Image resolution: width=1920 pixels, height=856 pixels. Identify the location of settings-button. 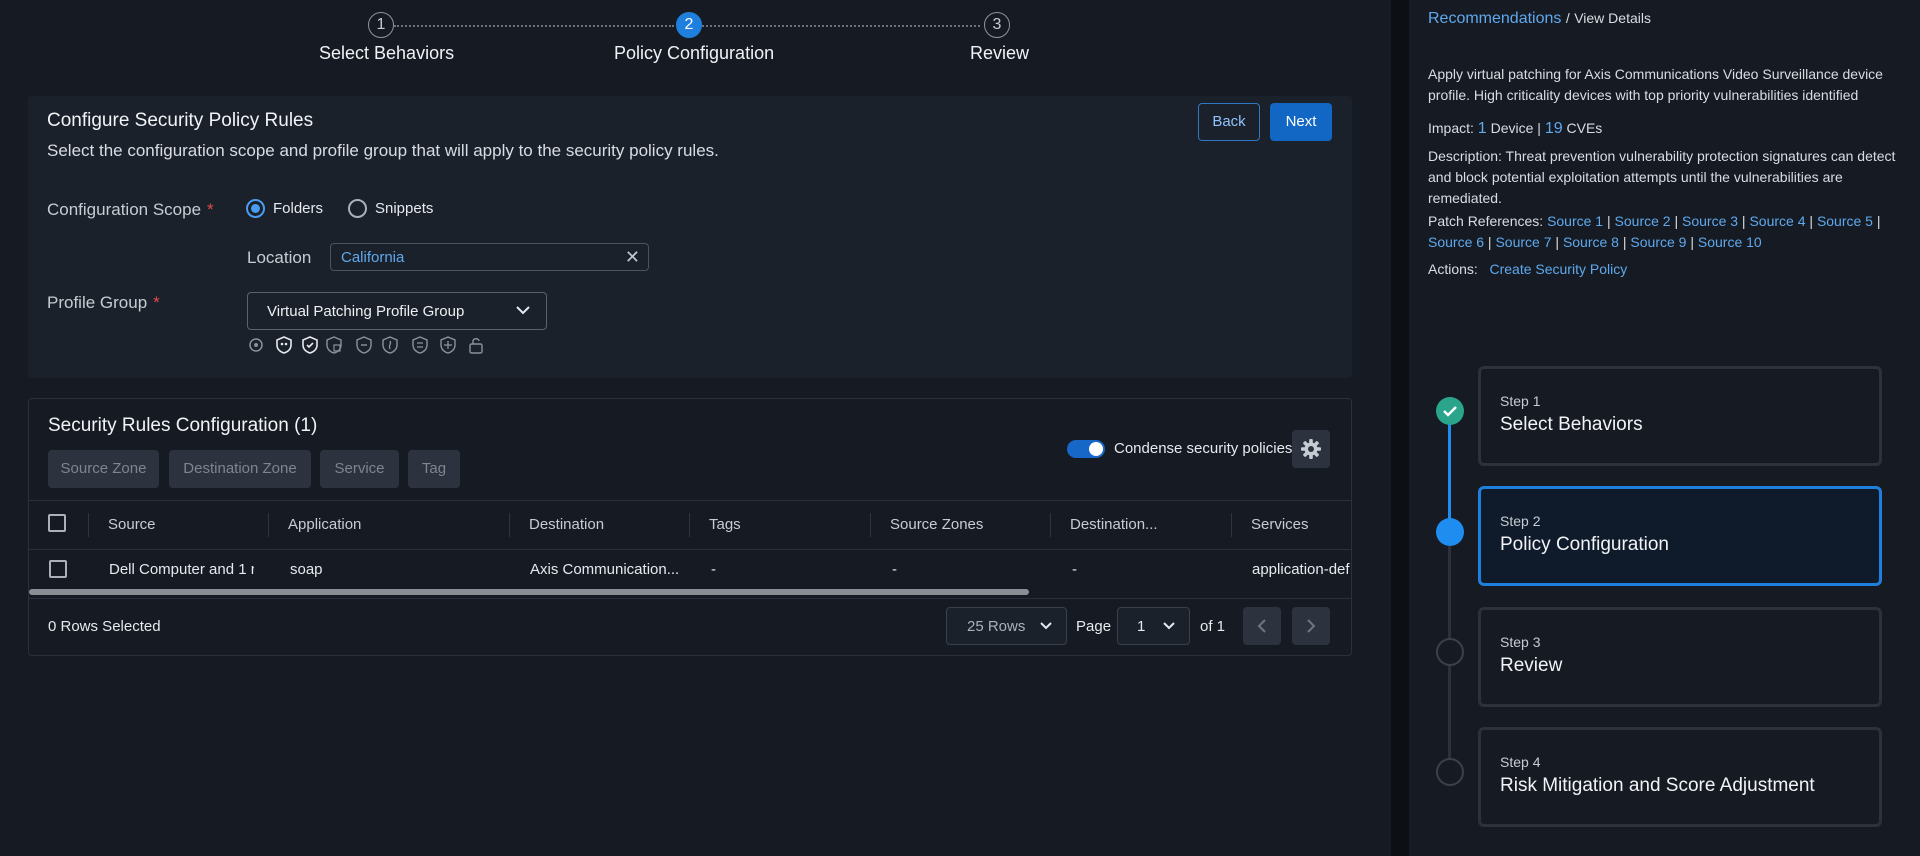
(1311, 449).